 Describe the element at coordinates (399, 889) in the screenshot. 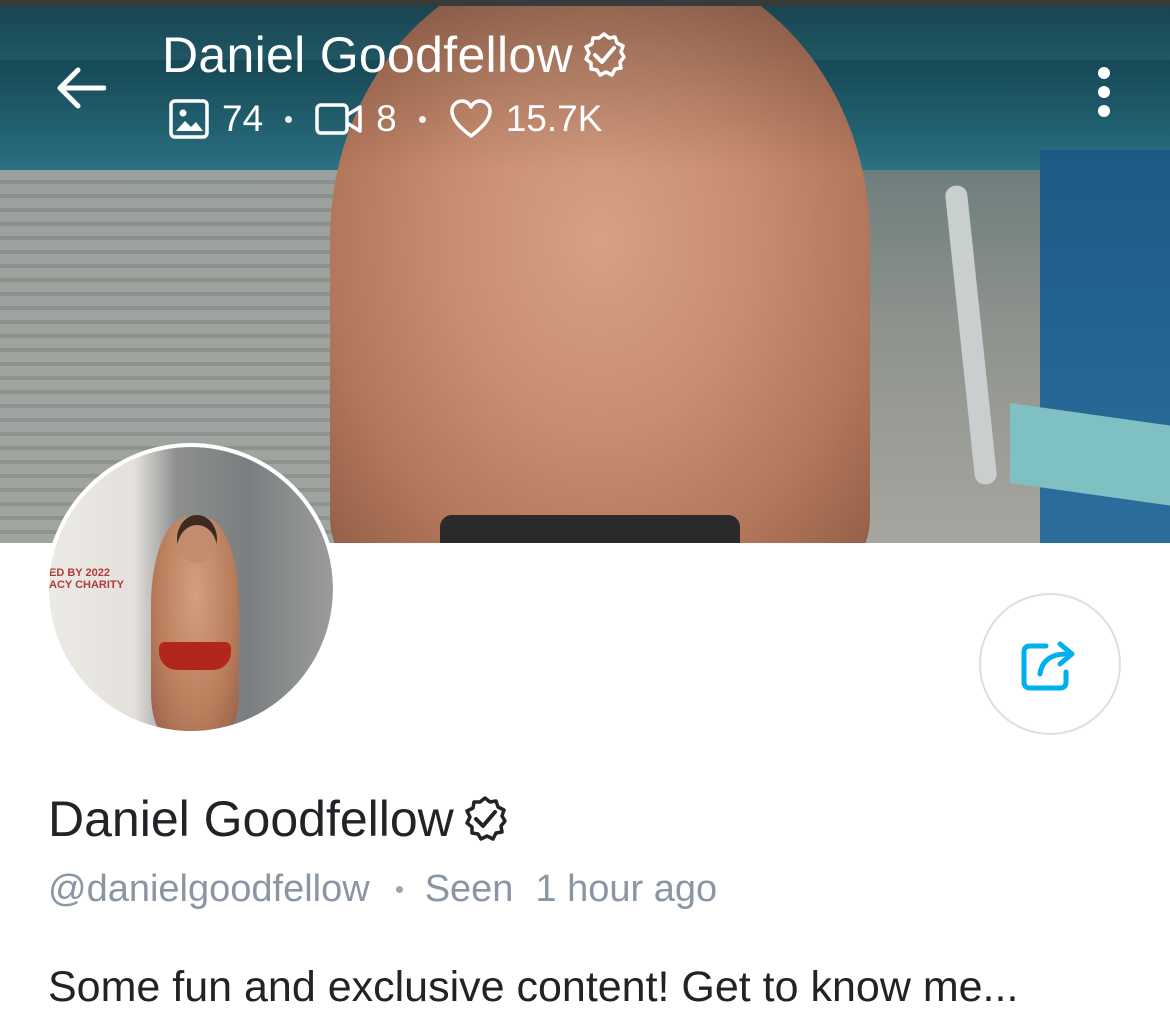

I see `meta-separator` at that location.